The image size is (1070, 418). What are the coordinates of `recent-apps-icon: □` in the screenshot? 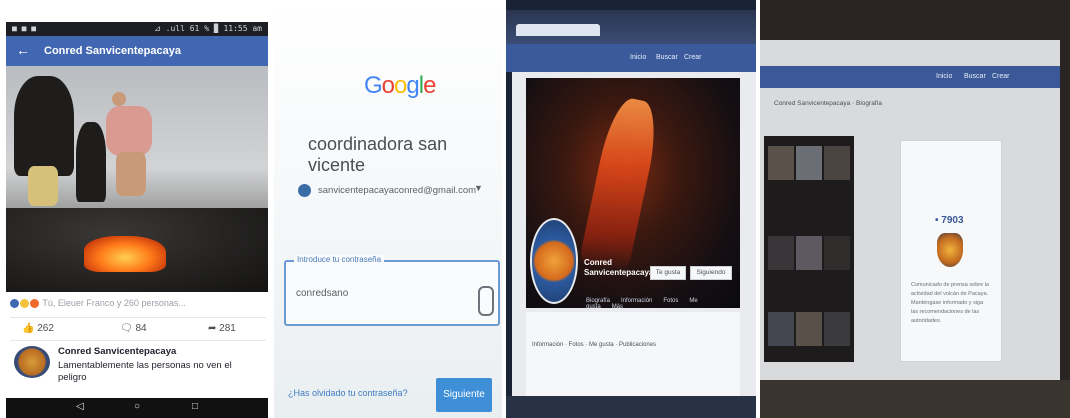 It's located at (195, 406).